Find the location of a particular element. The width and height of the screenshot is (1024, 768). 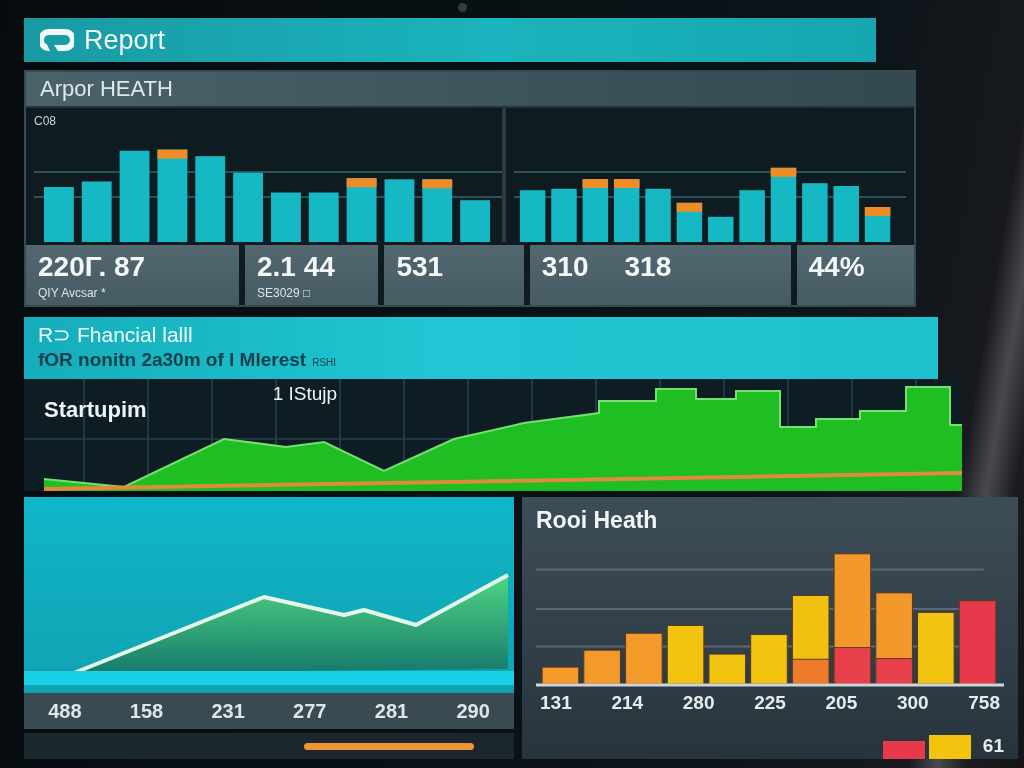

panel-title: Arpor HEATH is located at coordinates (106, 89).